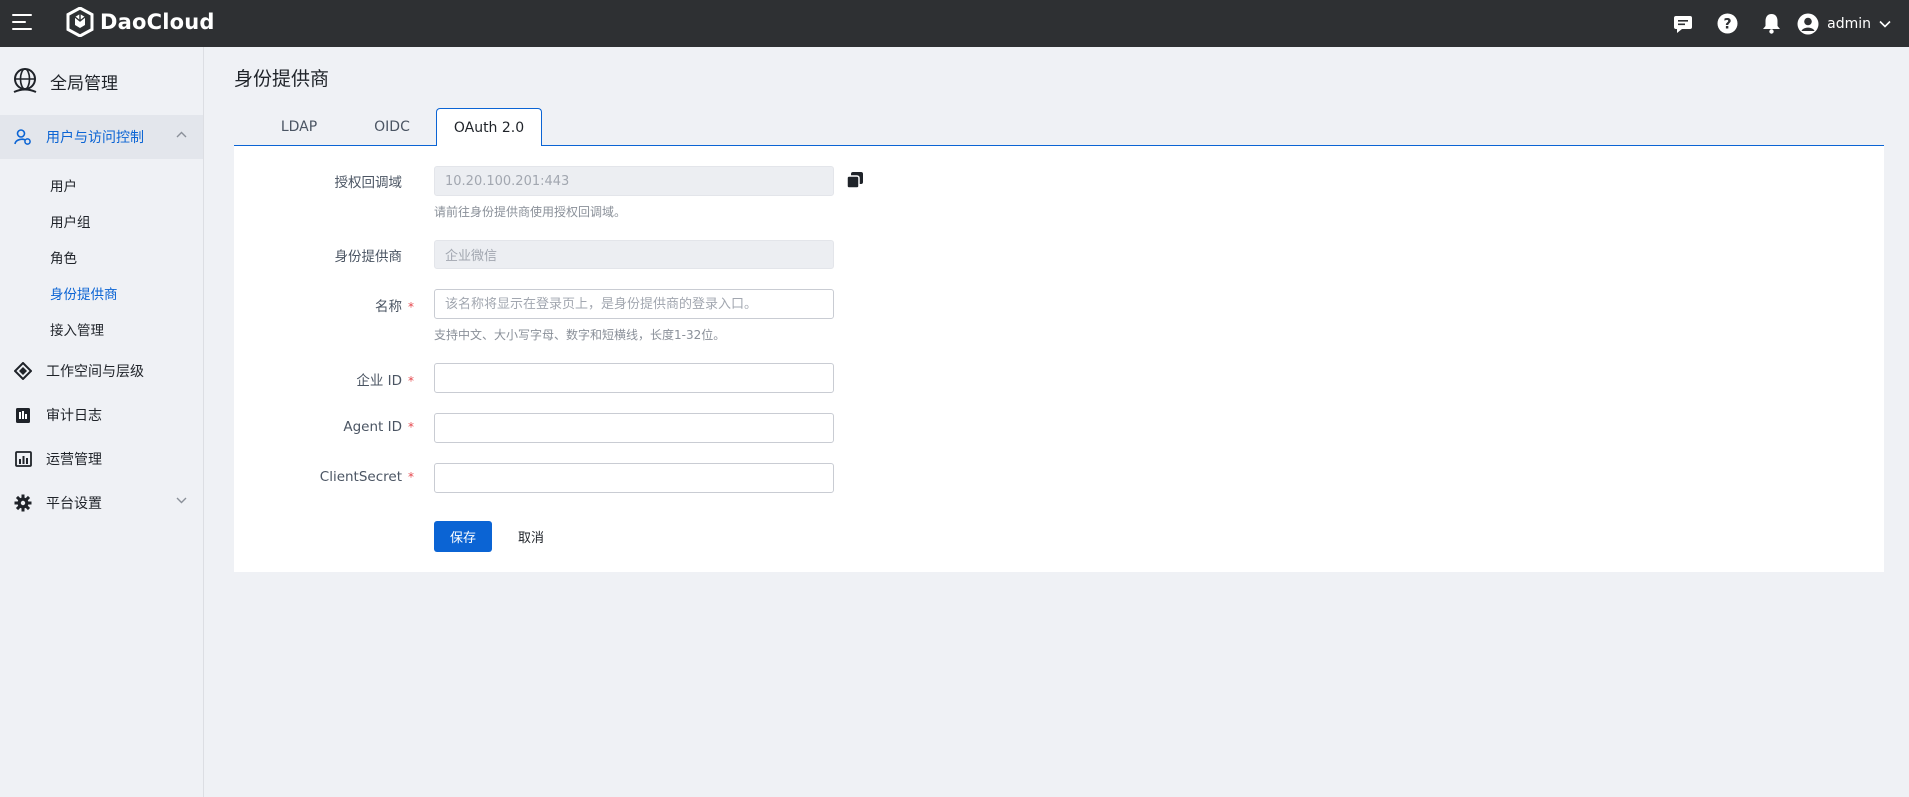 This screenshot has width=1909, height=797. What do you see at coordinates (181, 134) in the screenshot?
I see `chevron-up-icon` at bounding box center [181, 134].